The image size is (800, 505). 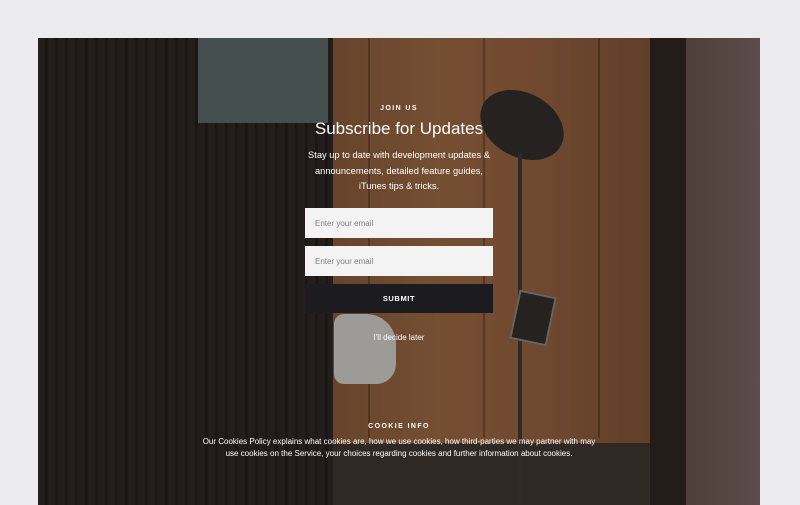 What do you see at coordinates (399, 108) in the screenshot?
I see `section-eyebrow: JOIN US` at bounding box center [399, 108].